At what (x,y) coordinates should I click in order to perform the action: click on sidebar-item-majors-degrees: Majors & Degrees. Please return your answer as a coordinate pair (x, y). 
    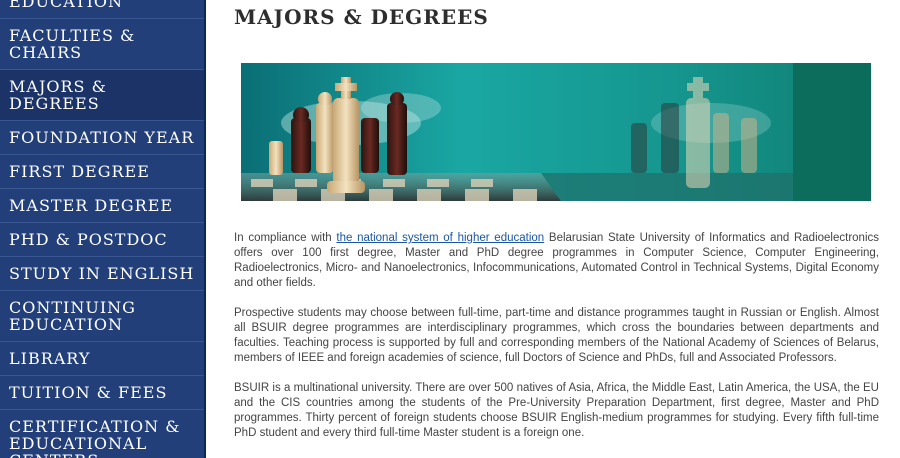
    Looking at the image, I should click on (102, 95).